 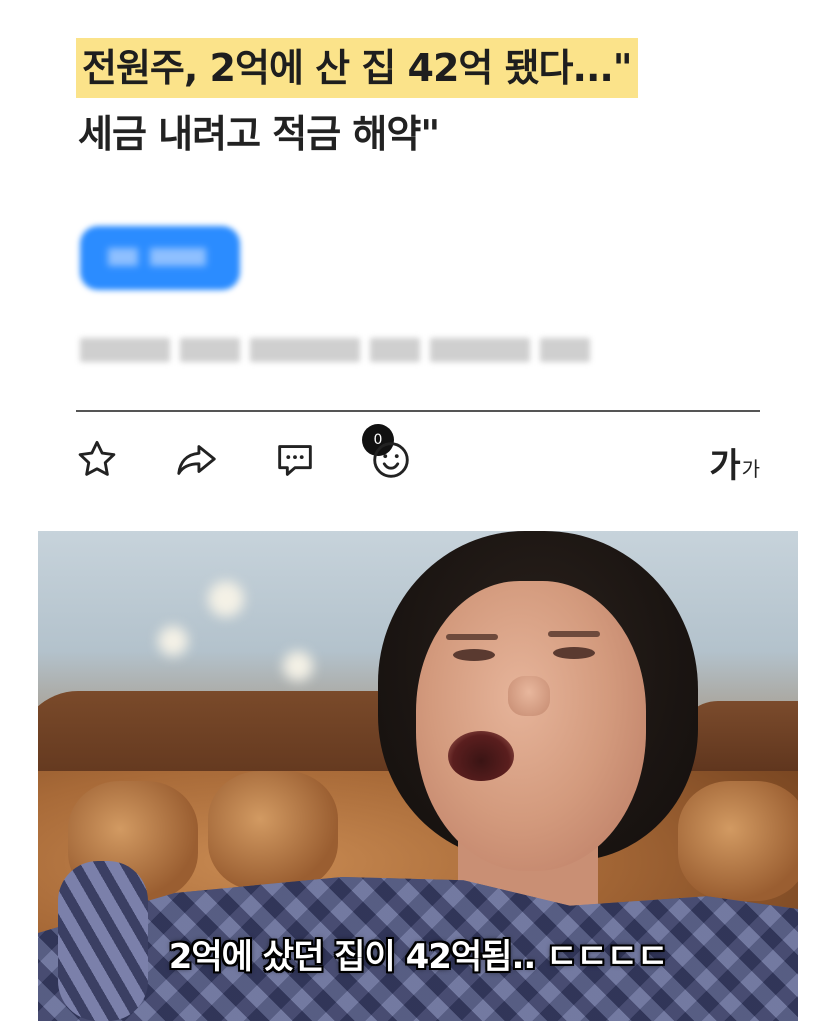 What do you see at coordinates (420, 459) in the screenshot?
I see `article-toolbar: 0 가 가` at bounding box center [420, 459].